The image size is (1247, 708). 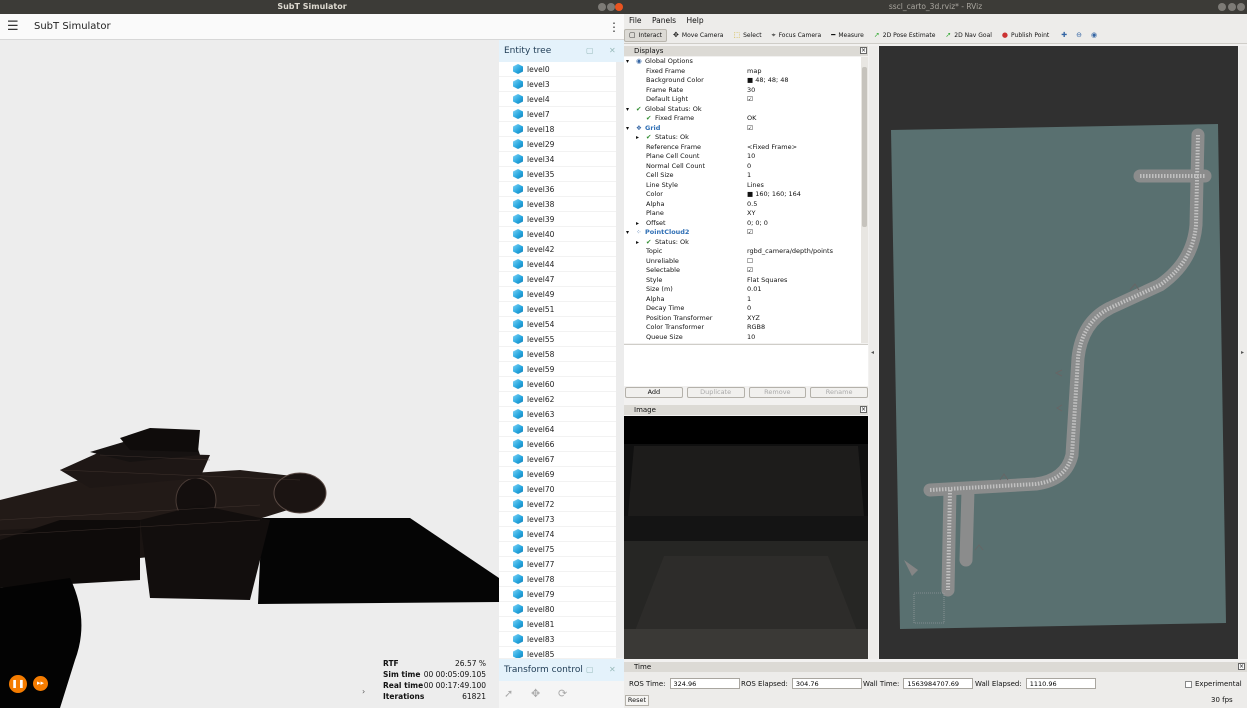 I want to click on display-property-row: Line Style Lines, so click(x=742, y=186).